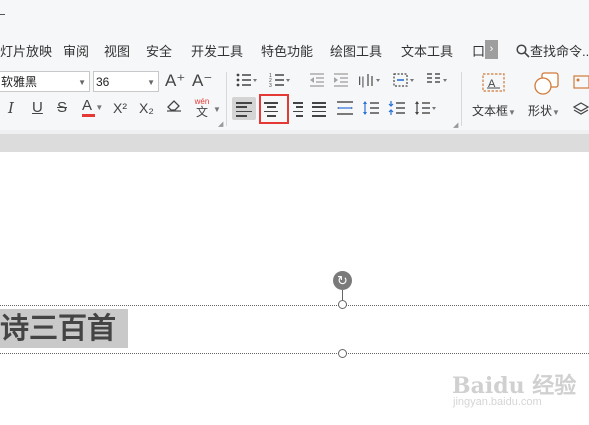 Image resolution: width=589 pixels, height=425 pixels. What do you see at coordinates (11, 108) in the screenshot?
I see `italic-button: I` at bounding box center [11, 108].